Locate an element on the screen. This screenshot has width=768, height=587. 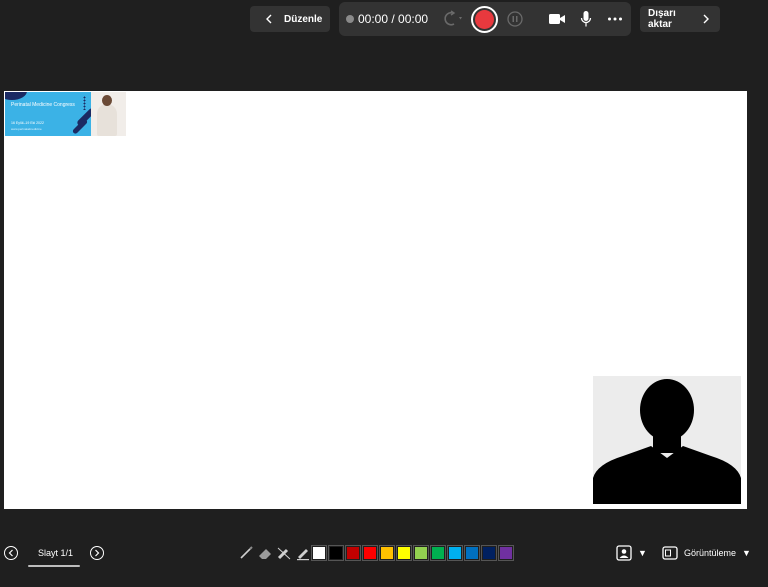
banner-date: 16 Eylül–19 Eki 2022 is located at coordinates (27, 123).